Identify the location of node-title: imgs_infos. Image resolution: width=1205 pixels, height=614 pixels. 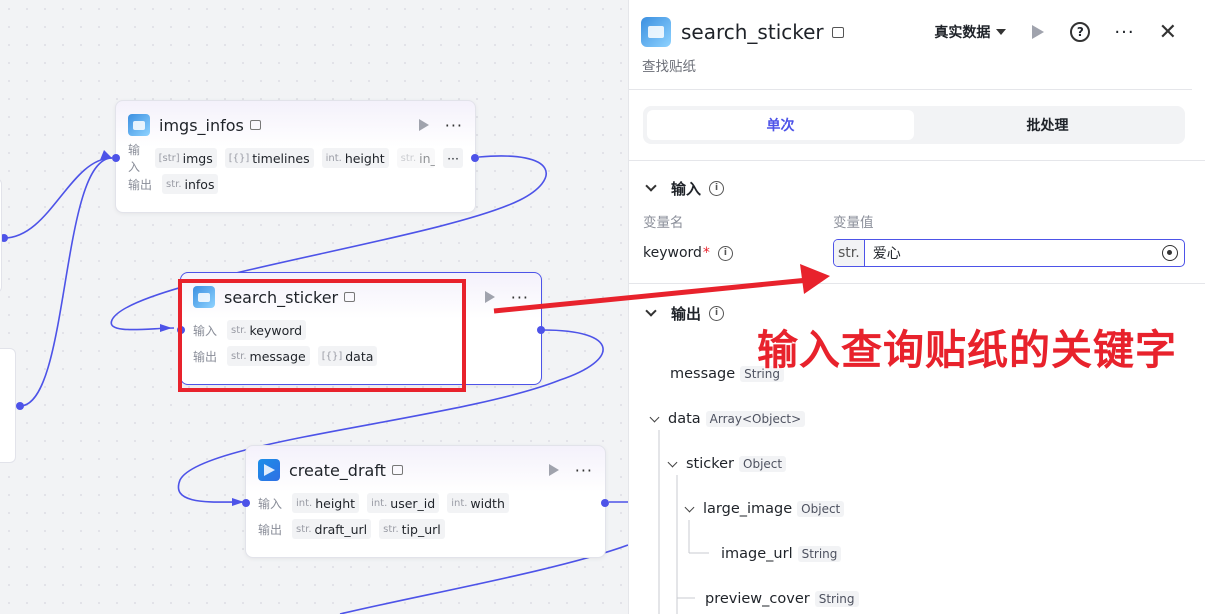
(201, 125).